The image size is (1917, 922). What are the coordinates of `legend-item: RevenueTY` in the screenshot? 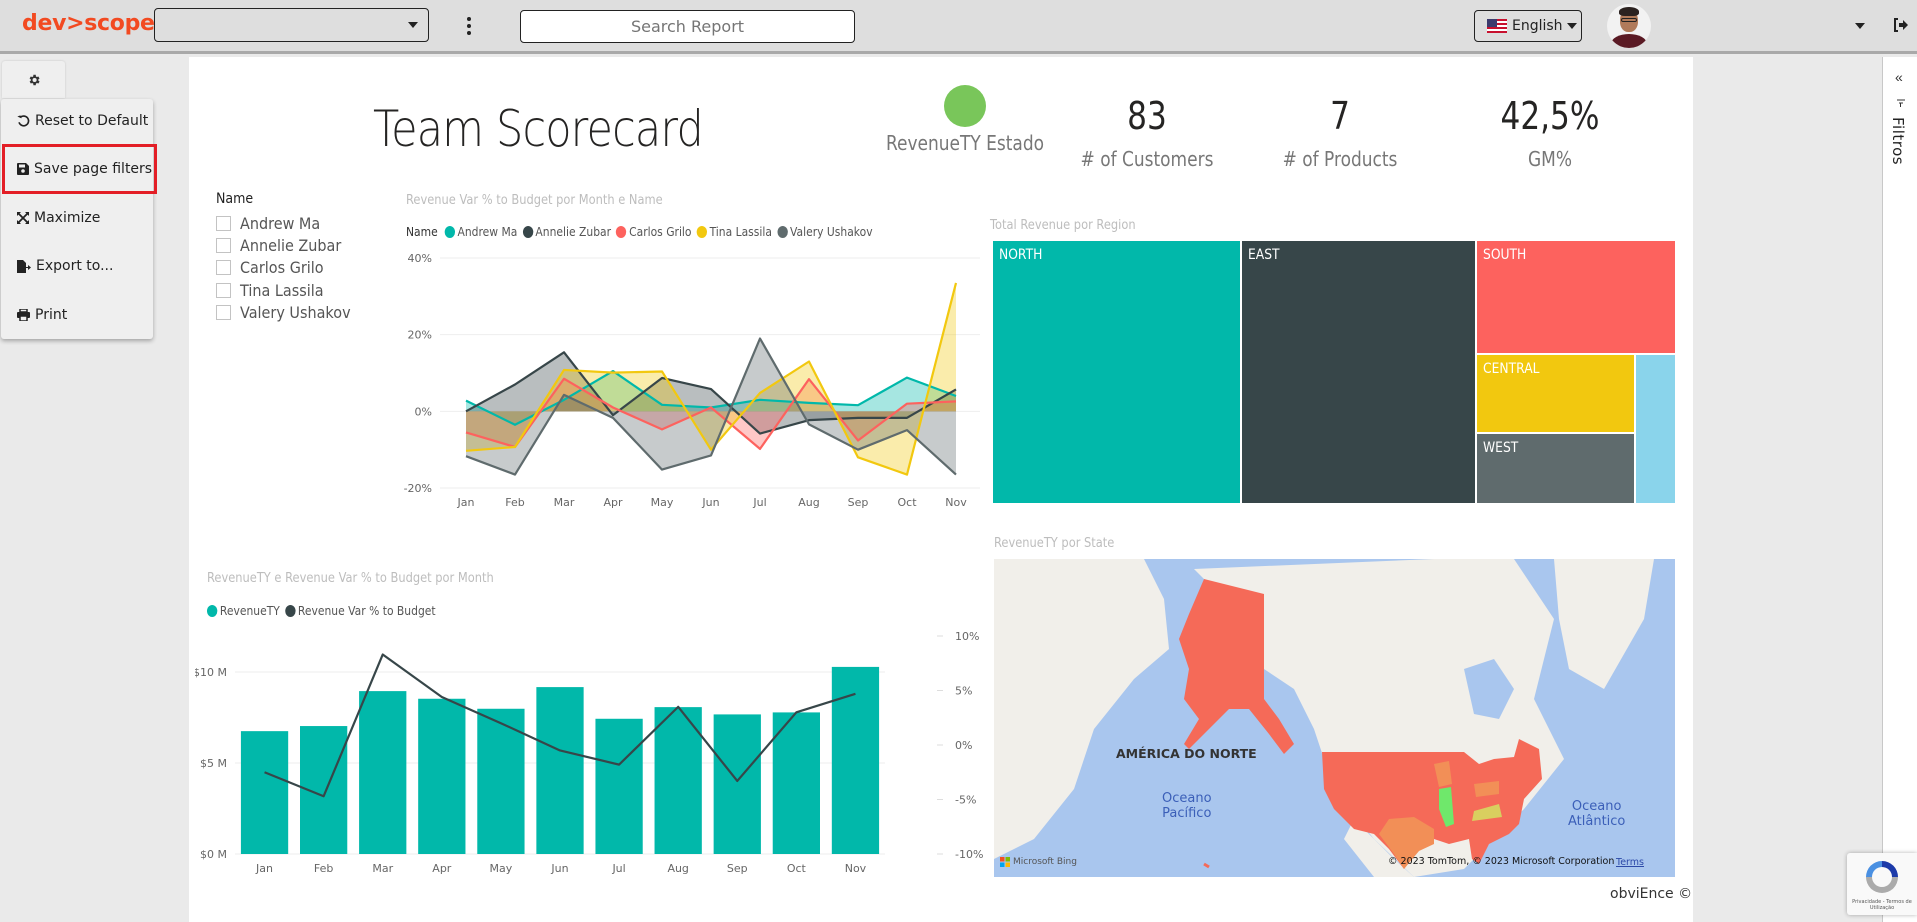 It's located at (243, 610).